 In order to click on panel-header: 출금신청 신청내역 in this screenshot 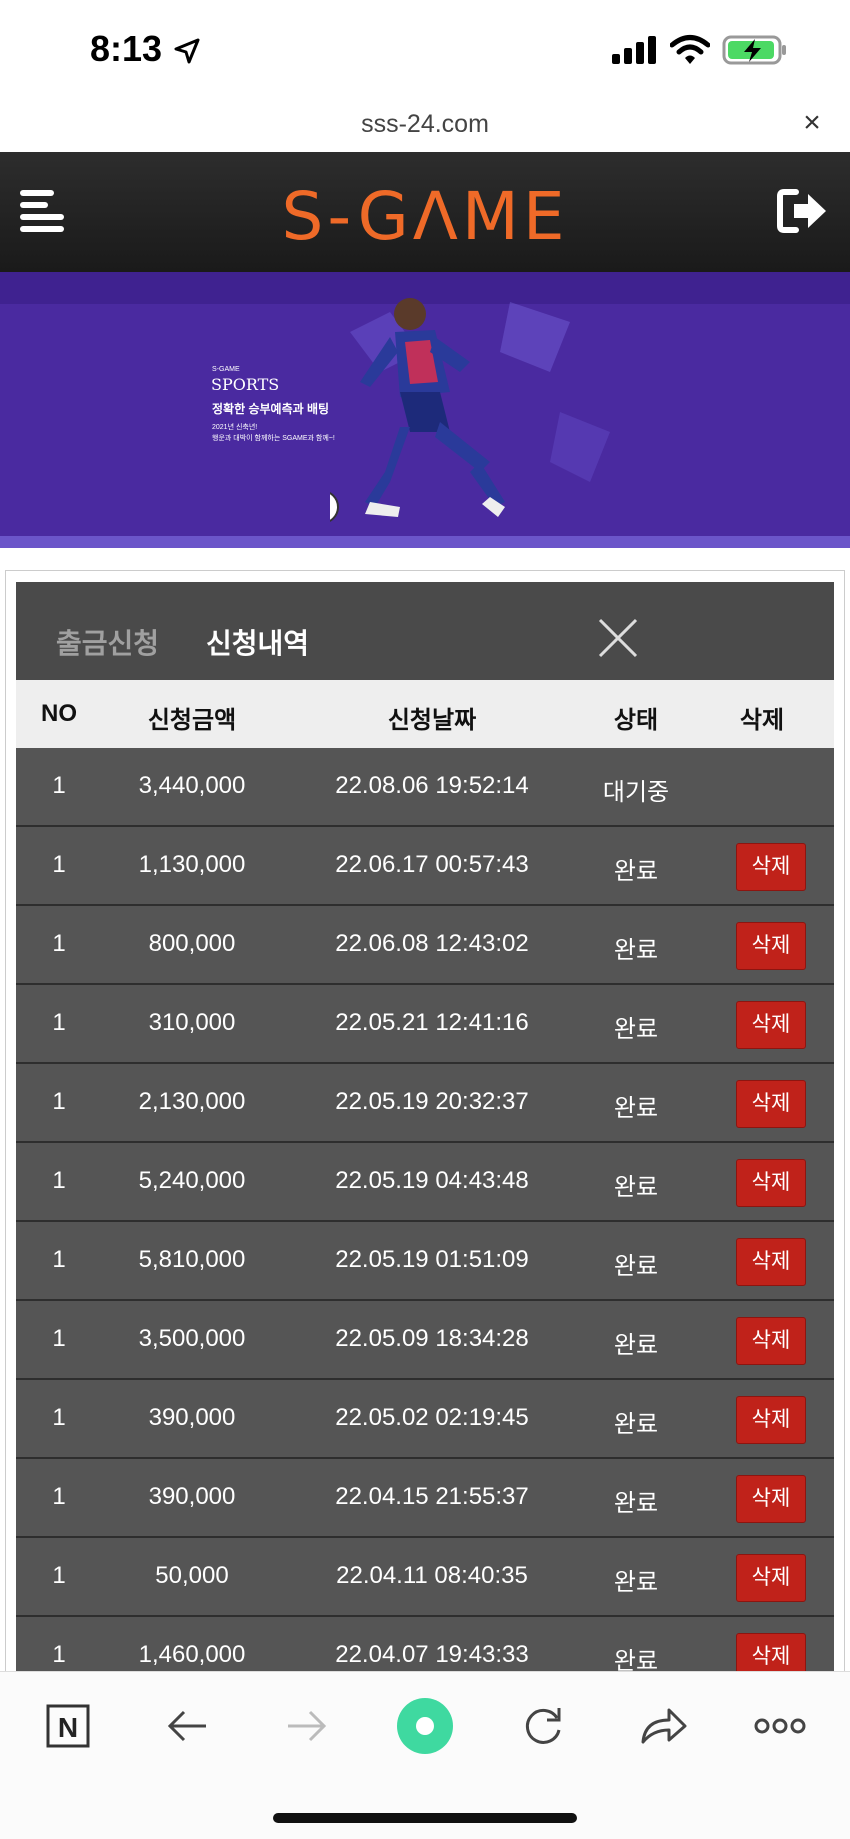, I will do `click(425, 631)`.